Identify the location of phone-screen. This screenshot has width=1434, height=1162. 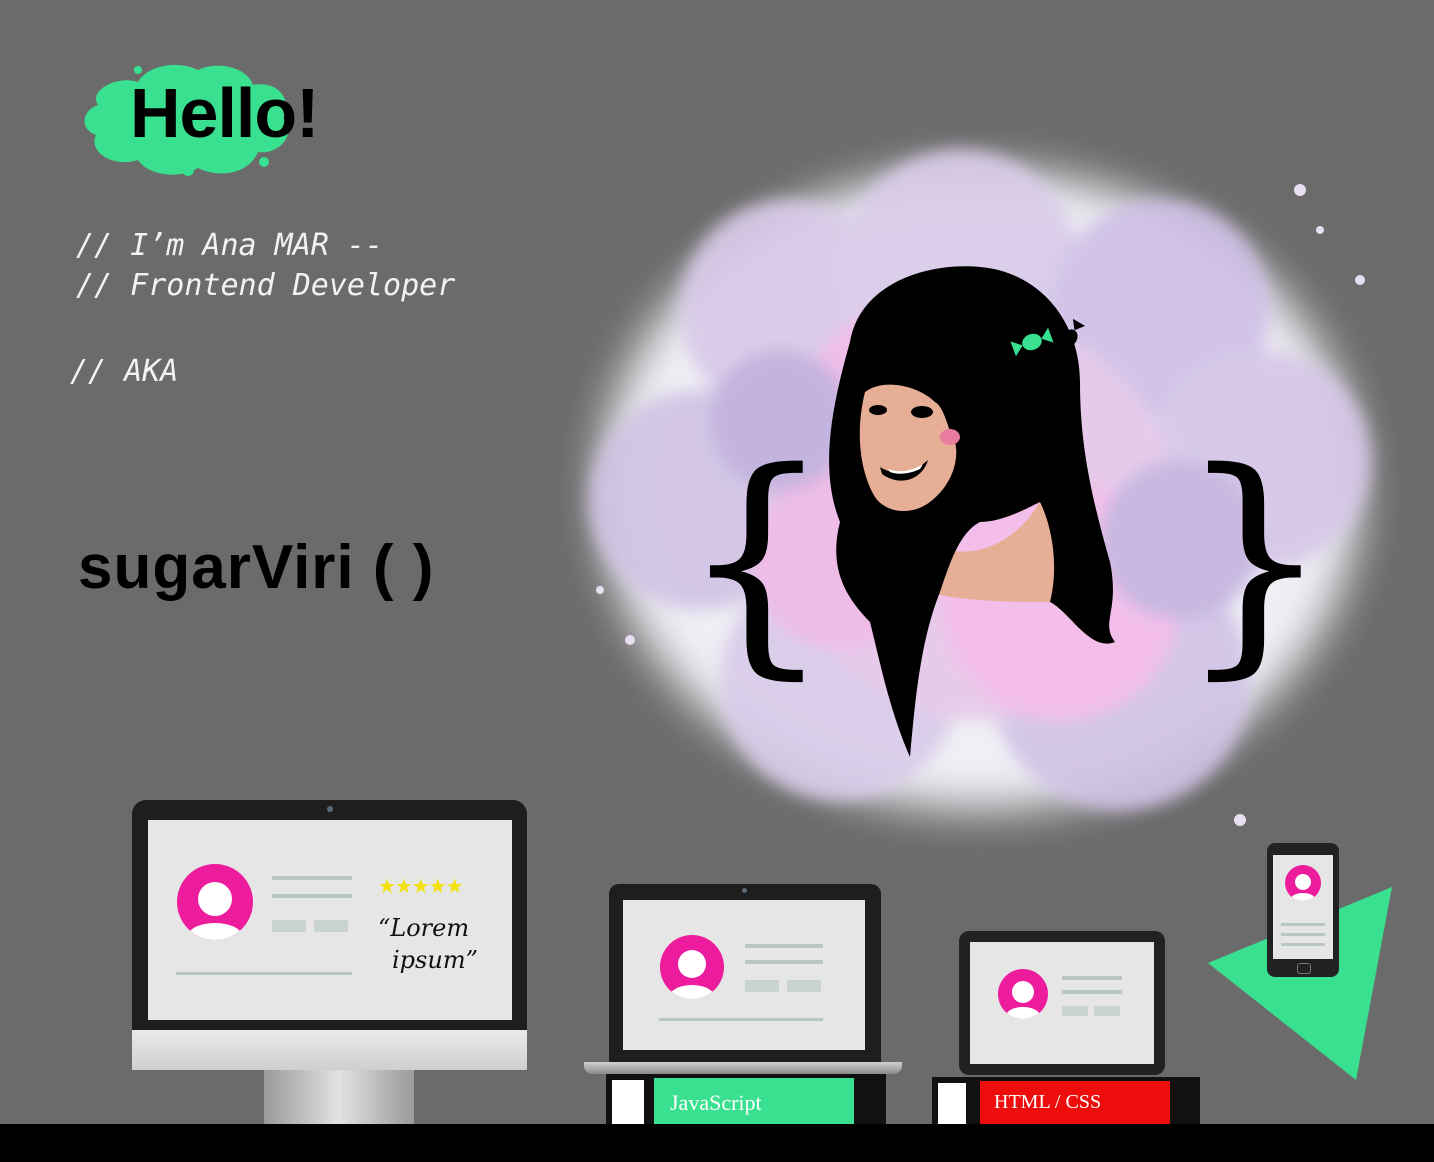
(1303, 907).